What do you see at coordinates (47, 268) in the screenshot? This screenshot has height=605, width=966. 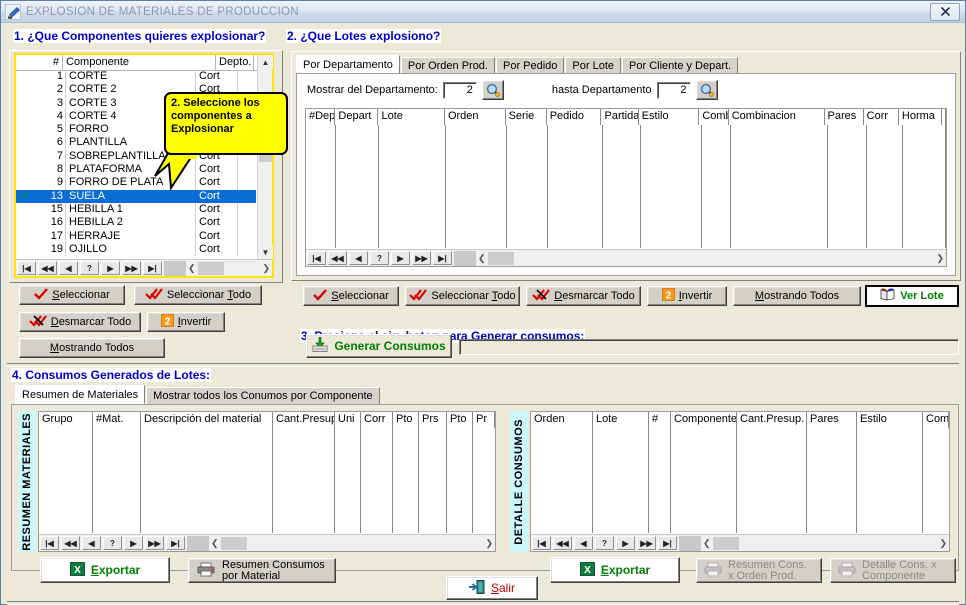 I see `components-nav-button-1: ◀◀` at bounding box center [47, 268].